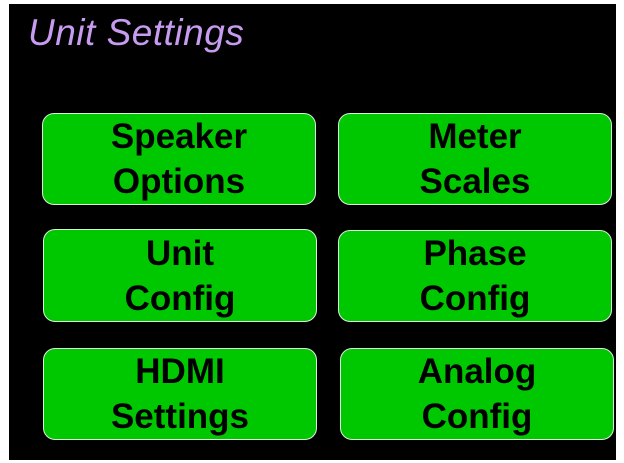 The width and height of the screenshot is (624, 463). I want to click on button-label-line1: Speaker, so click(179, 136).